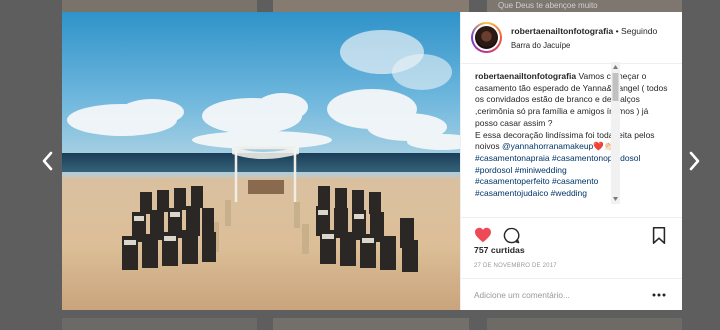 The height and width of the screenshot is (330, 720). I want to click on chevron-right-icon, so click(694, 161).